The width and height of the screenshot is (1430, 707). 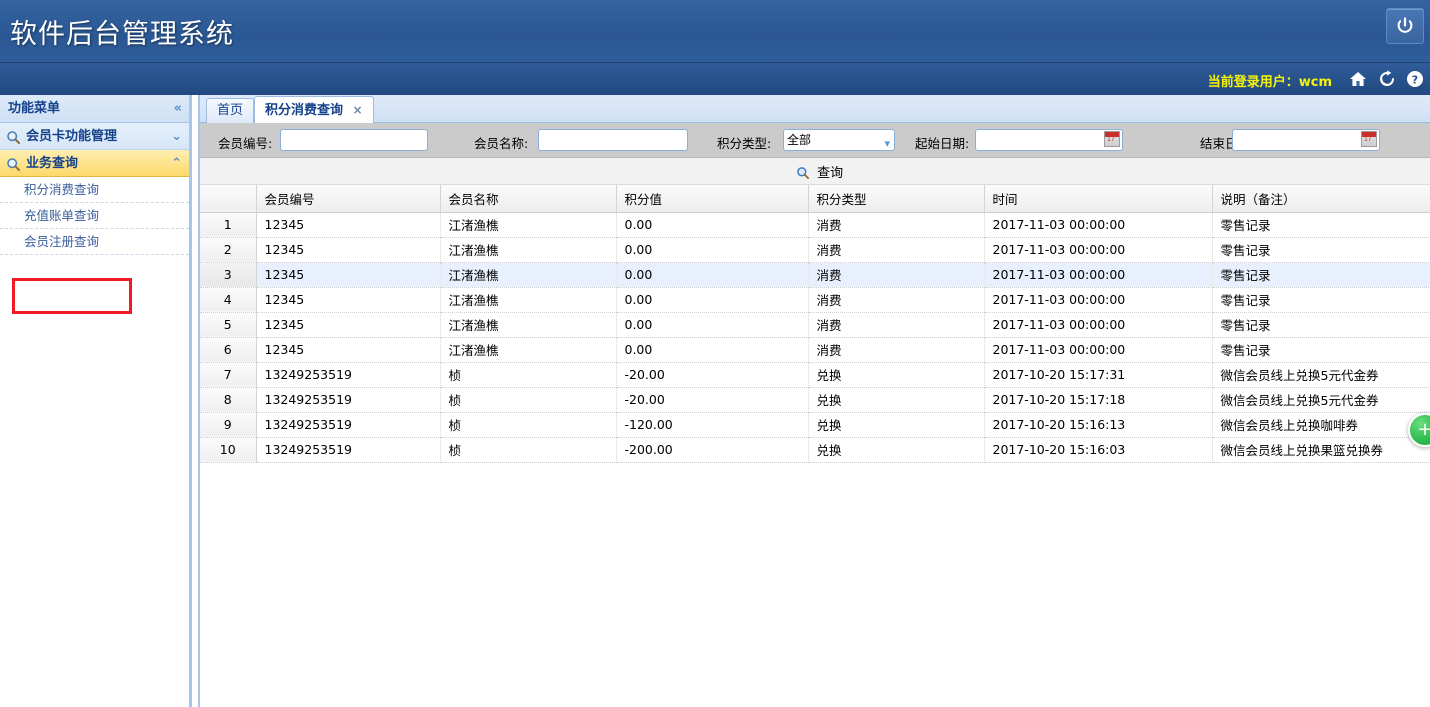 I want to click on cell-index: 10, so click(x=228, y=450).